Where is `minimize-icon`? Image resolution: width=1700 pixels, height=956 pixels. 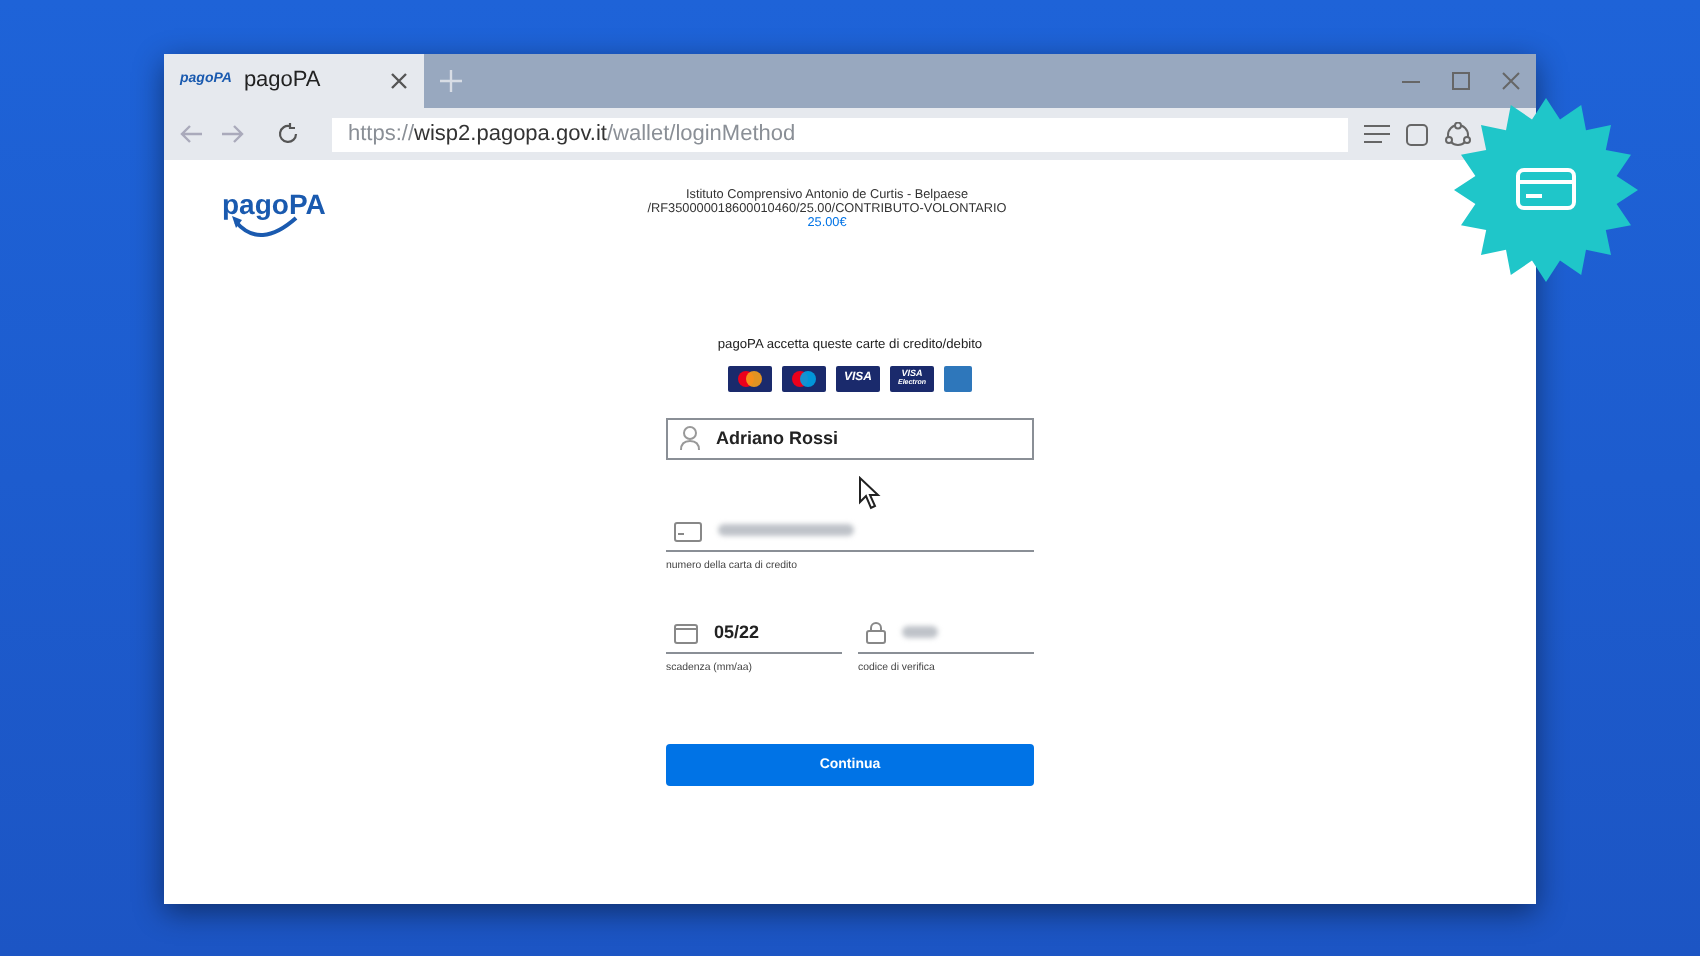
minimize-icon is located at coordinates (1411, 81).